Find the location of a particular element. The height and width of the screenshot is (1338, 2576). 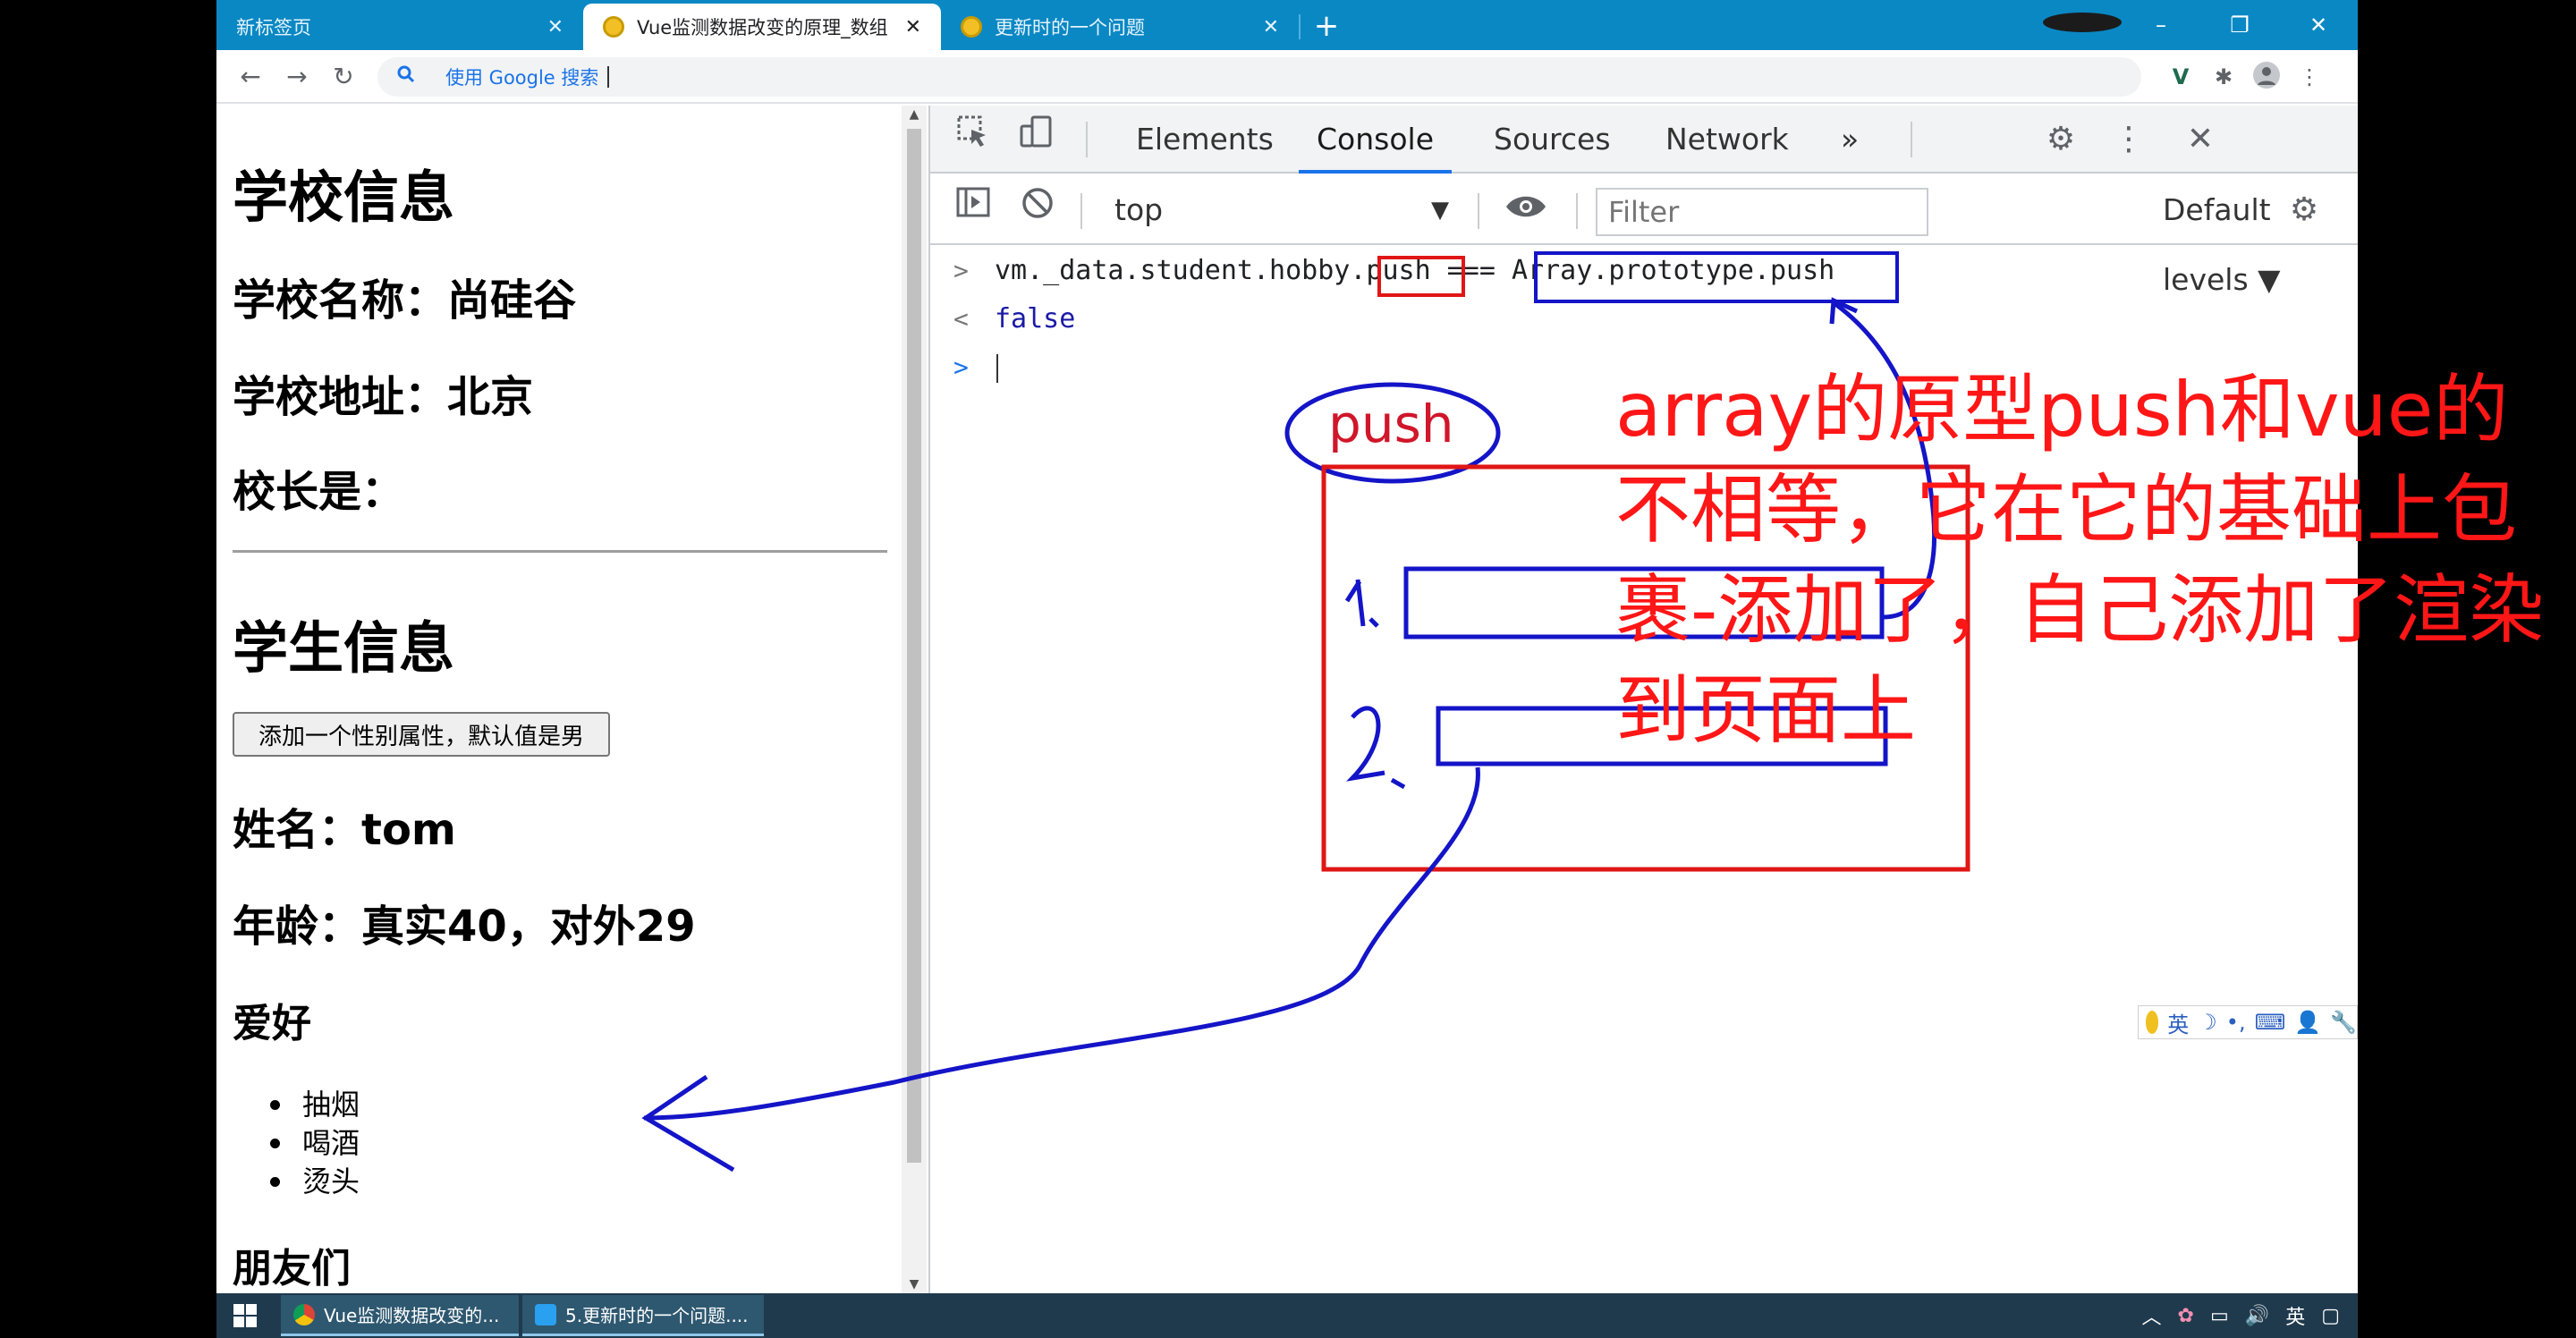

prompt-chevron-icon: > is located at coordinates (961, 270).